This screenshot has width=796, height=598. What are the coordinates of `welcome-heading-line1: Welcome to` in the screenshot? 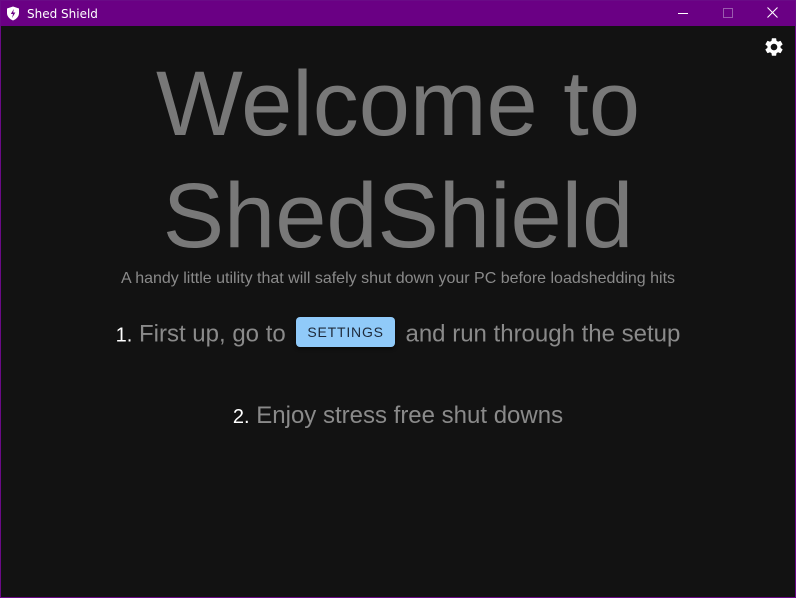 It's located at (398, 104).